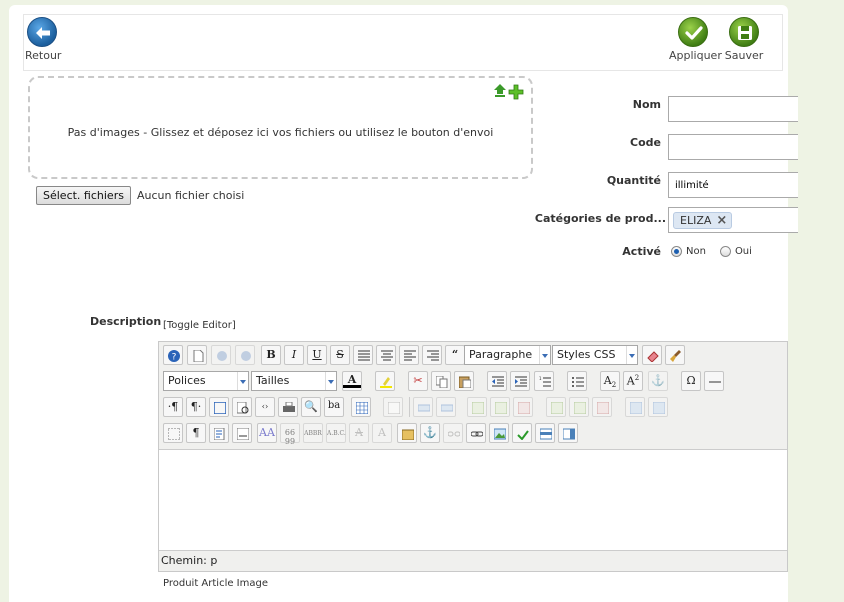 The image size is (844, 602). I want to click on superscript-icon: A2, so click(633, 381).